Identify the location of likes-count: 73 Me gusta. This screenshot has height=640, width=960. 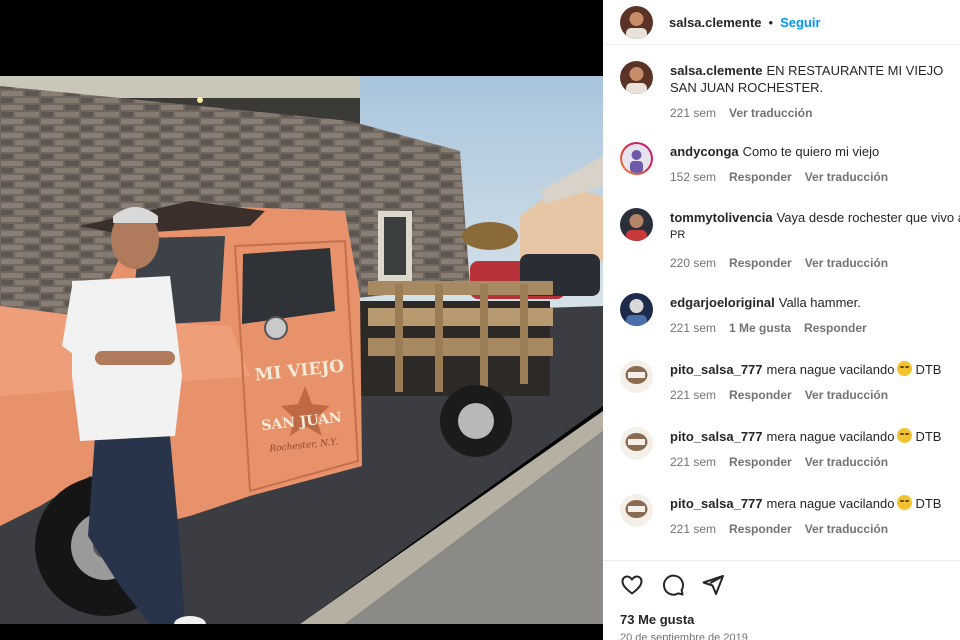
(657, 619).